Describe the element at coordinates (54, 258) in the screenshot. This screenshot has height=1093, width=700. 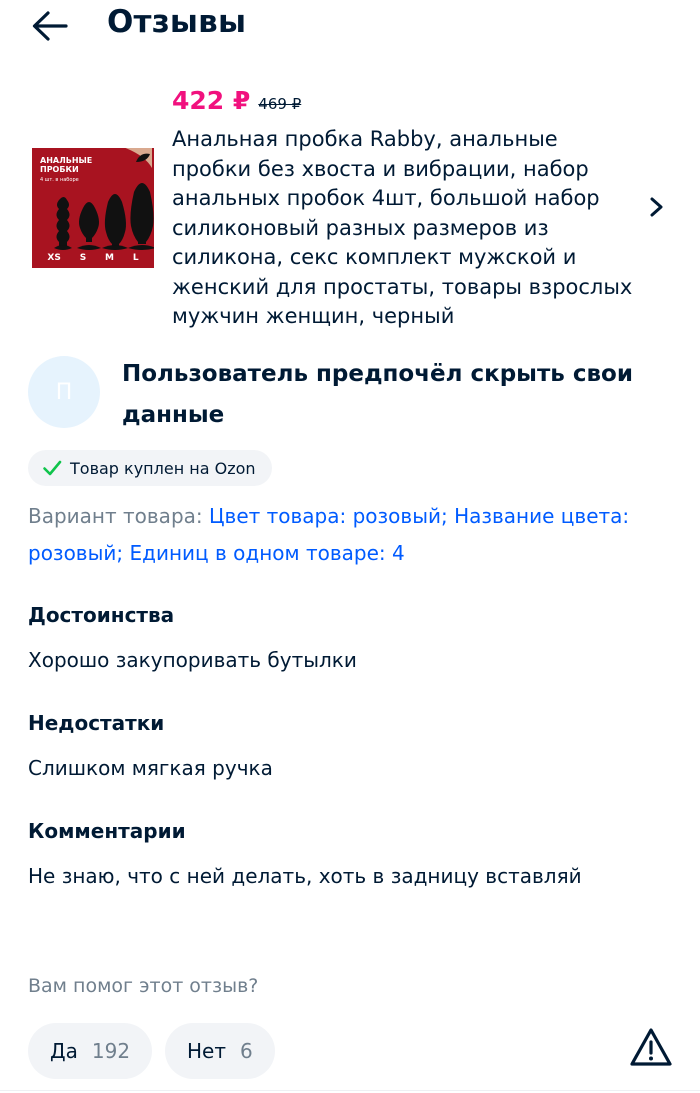
I see `thumbnail-size-label: XS` at that location.